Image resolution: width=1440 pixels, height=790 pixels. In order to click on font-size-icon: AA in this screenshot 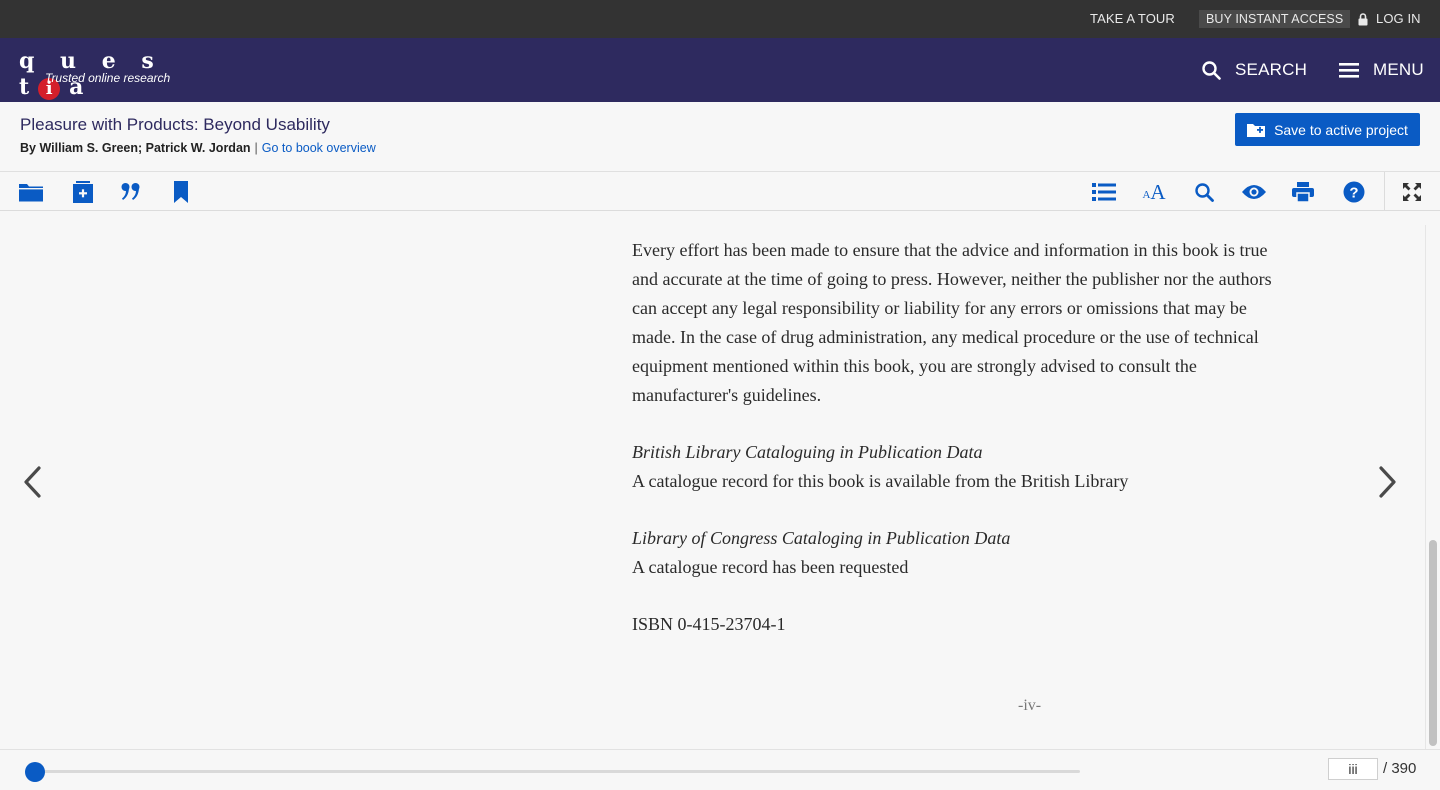, I will do `click(1154, 192)`.